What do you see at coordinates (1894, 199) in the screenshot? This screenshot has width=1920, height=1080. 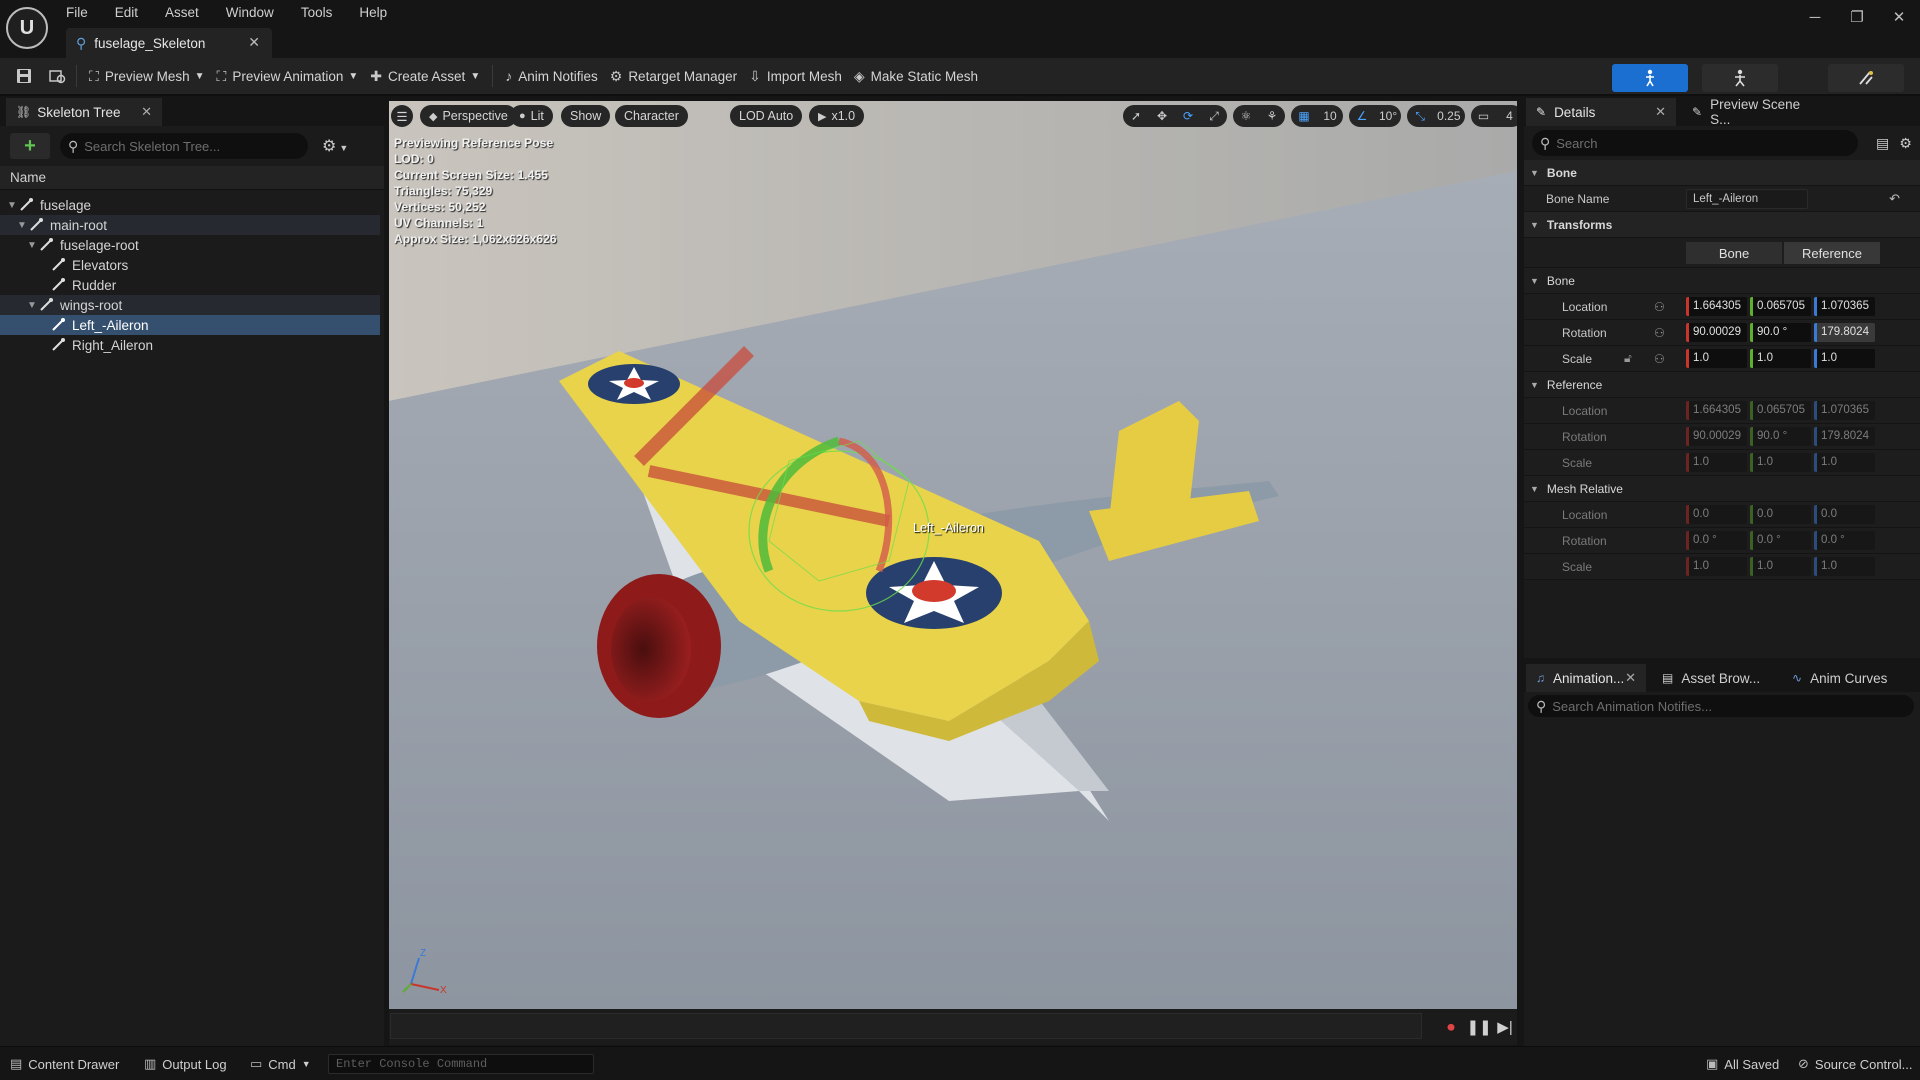 I see `reset-icon: ↶` at bounding box center [1894, 199].